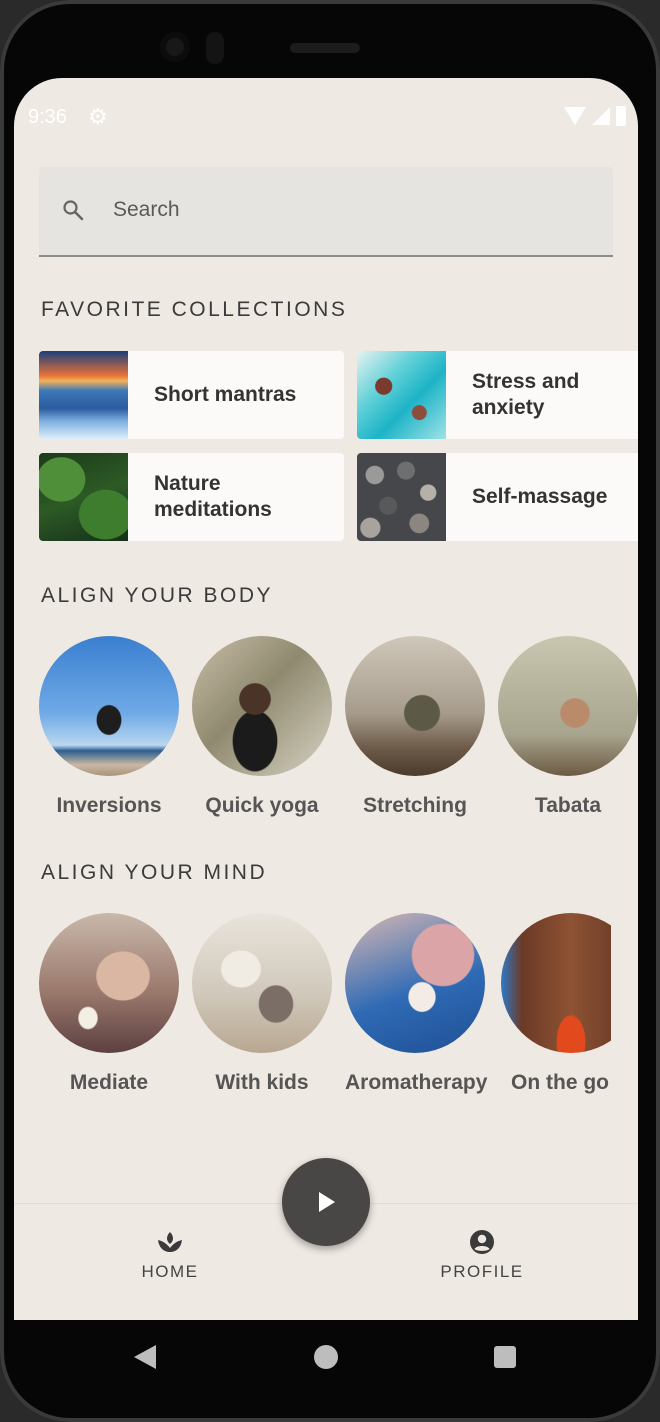 The image size is (660, 1422). Describe the element at coordinates (145, 1357) in the screenshot. I see `back-icon` at that location.